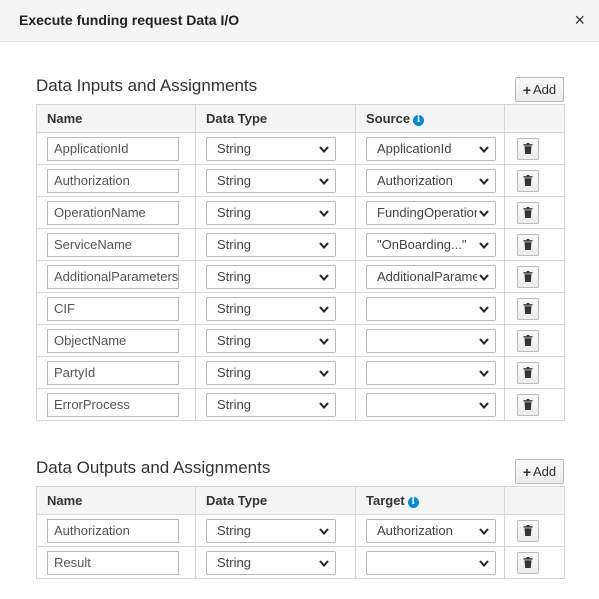 The width and height of the screenshot is (599, 599). Describe the element at coordinates (113, 308) in the screenshot. I see `variable-name-input: CIF` at that location.